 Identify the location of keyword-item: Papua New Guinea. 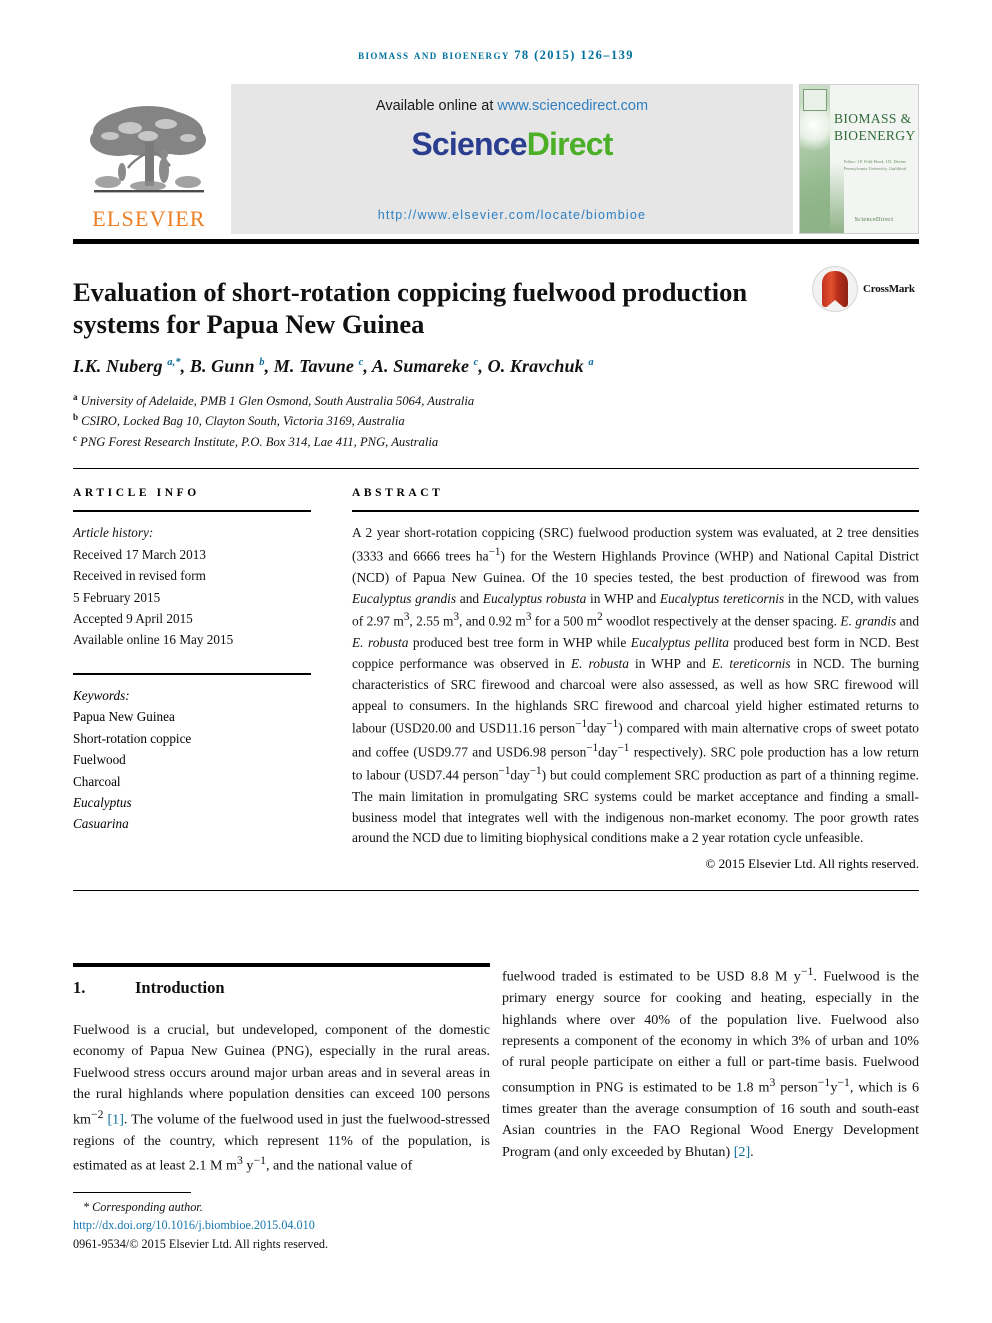
(124, 717).